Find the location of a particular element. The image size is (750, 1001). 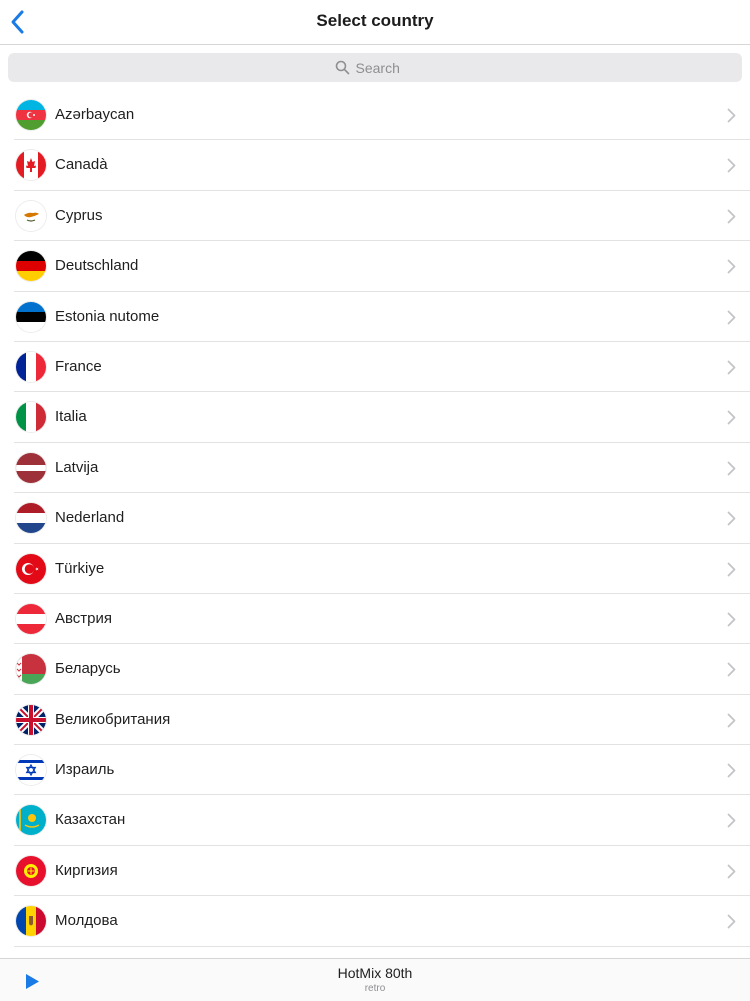

search-input is located at coordinates (385, 67).